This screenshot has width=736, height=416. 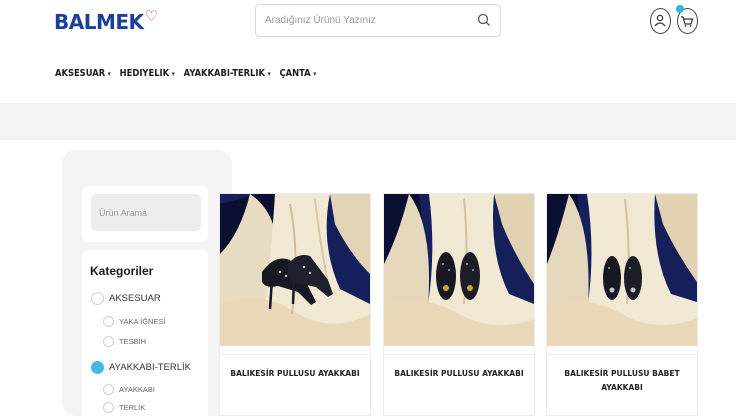 I want to click on category-item-aksesuar: AKSESUAR, so click(x=126, y=298).